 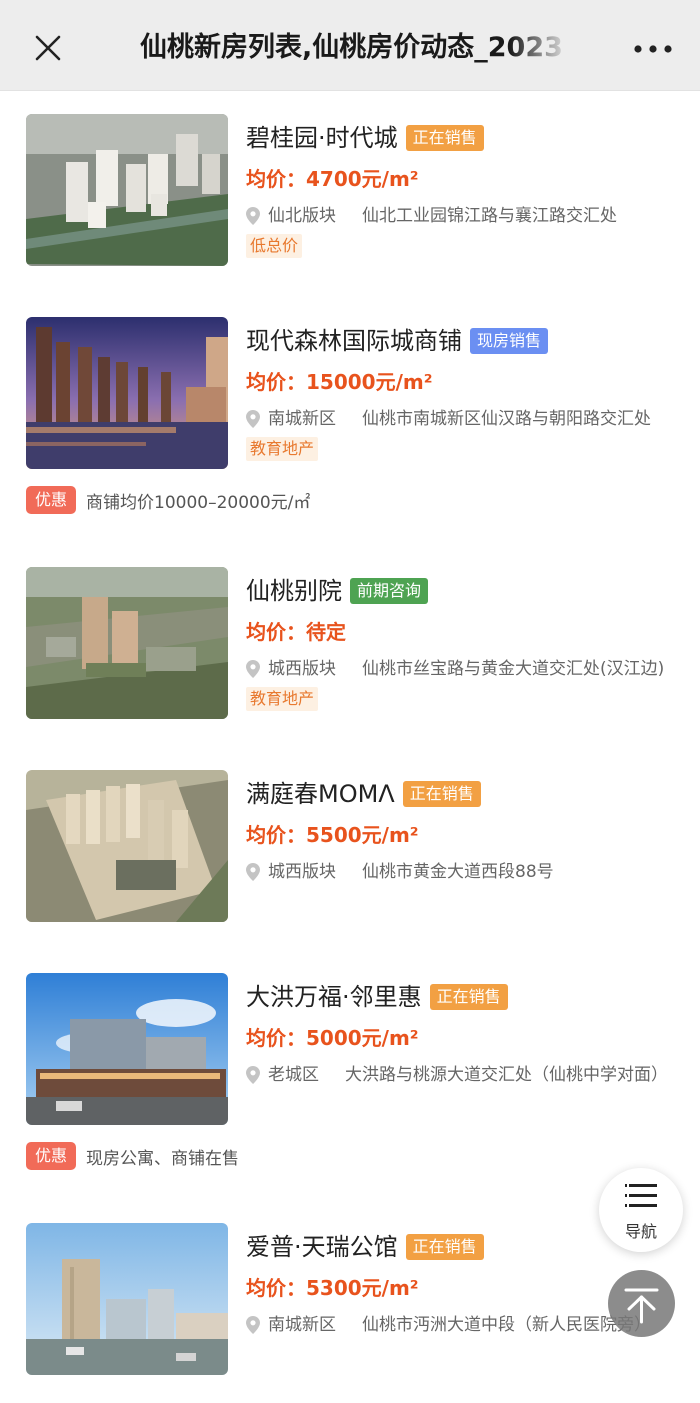 I want to click on listing-name: 碧桂园·时代城 正在销售, so click(x=365, y=138).